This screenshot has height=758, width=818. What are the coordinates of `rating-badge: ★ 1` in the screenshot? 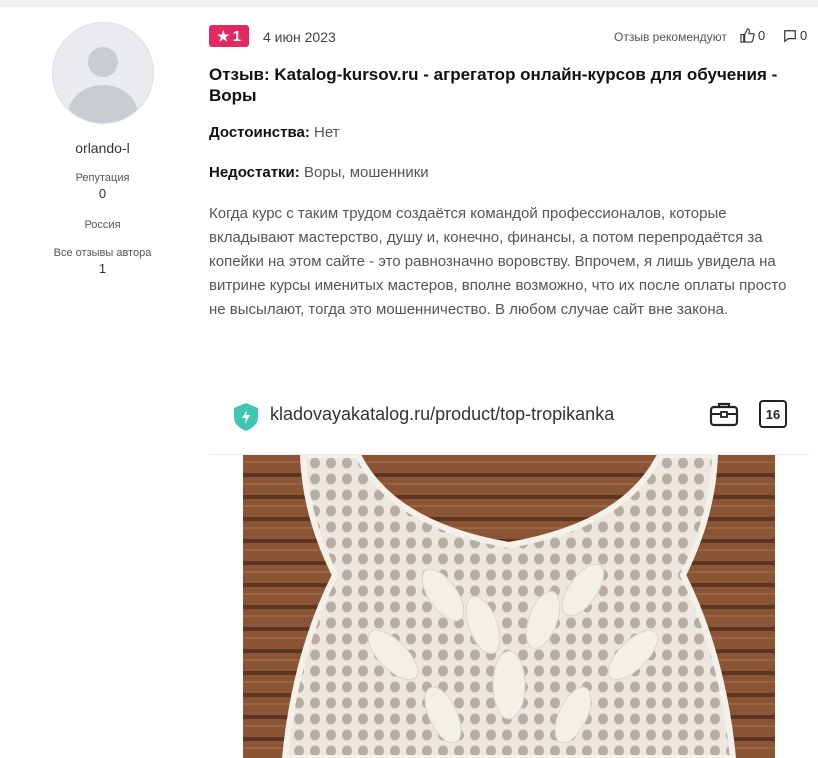 It's located at (229, 36).